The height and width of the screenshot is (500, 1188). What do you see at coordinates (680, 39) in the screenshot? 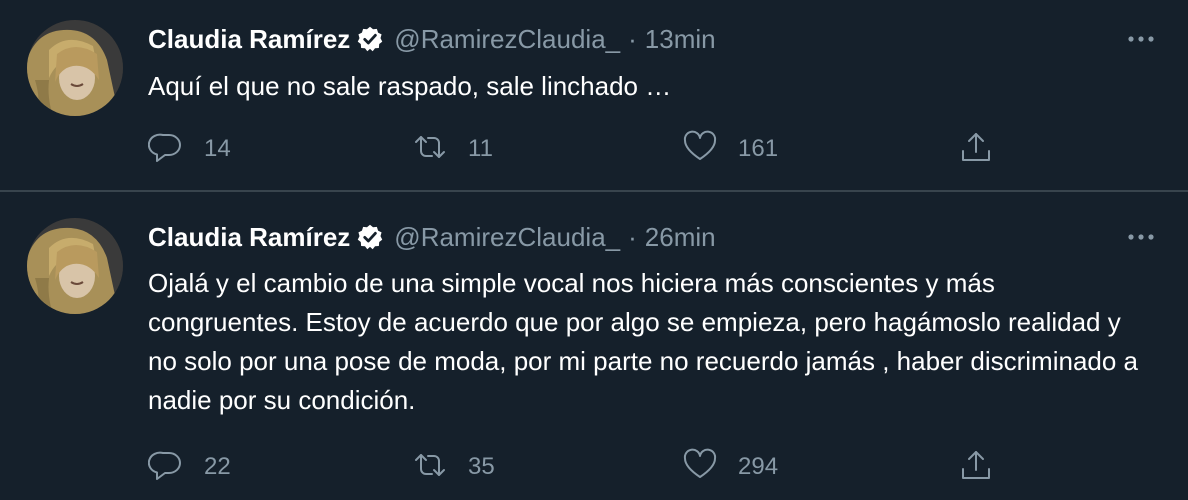
I see `tweet-timestamp: 13min` at bounding box center [680, 39].